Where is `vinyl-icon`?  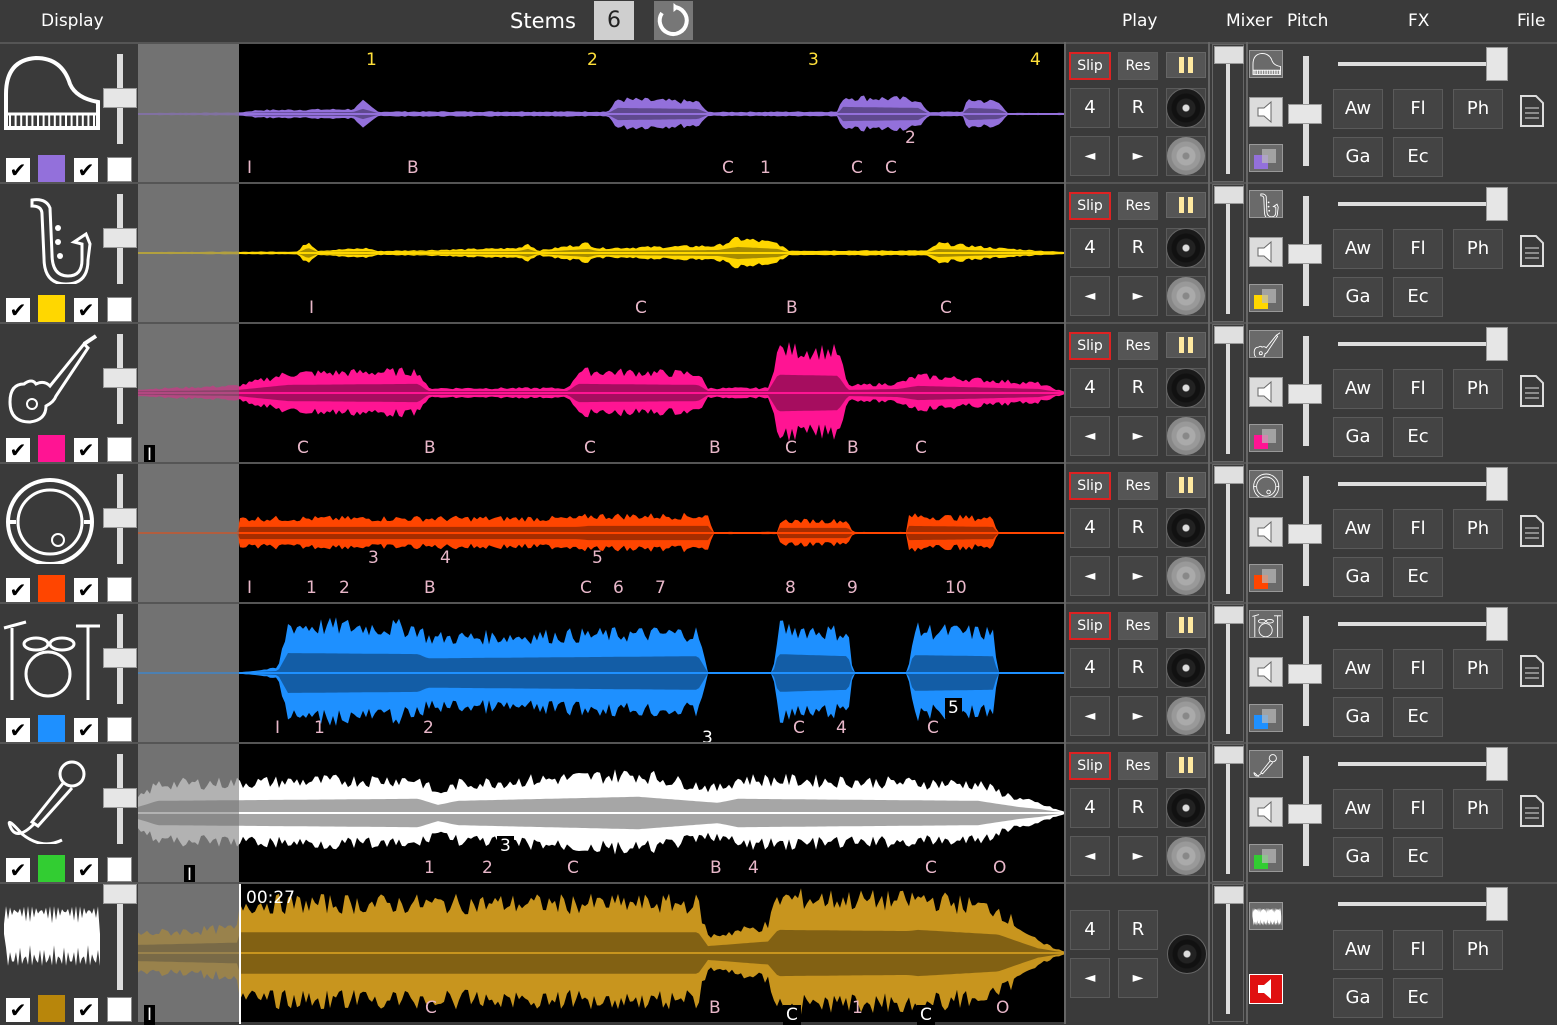
vinyl-icon is located at coordinates (1187, 954).